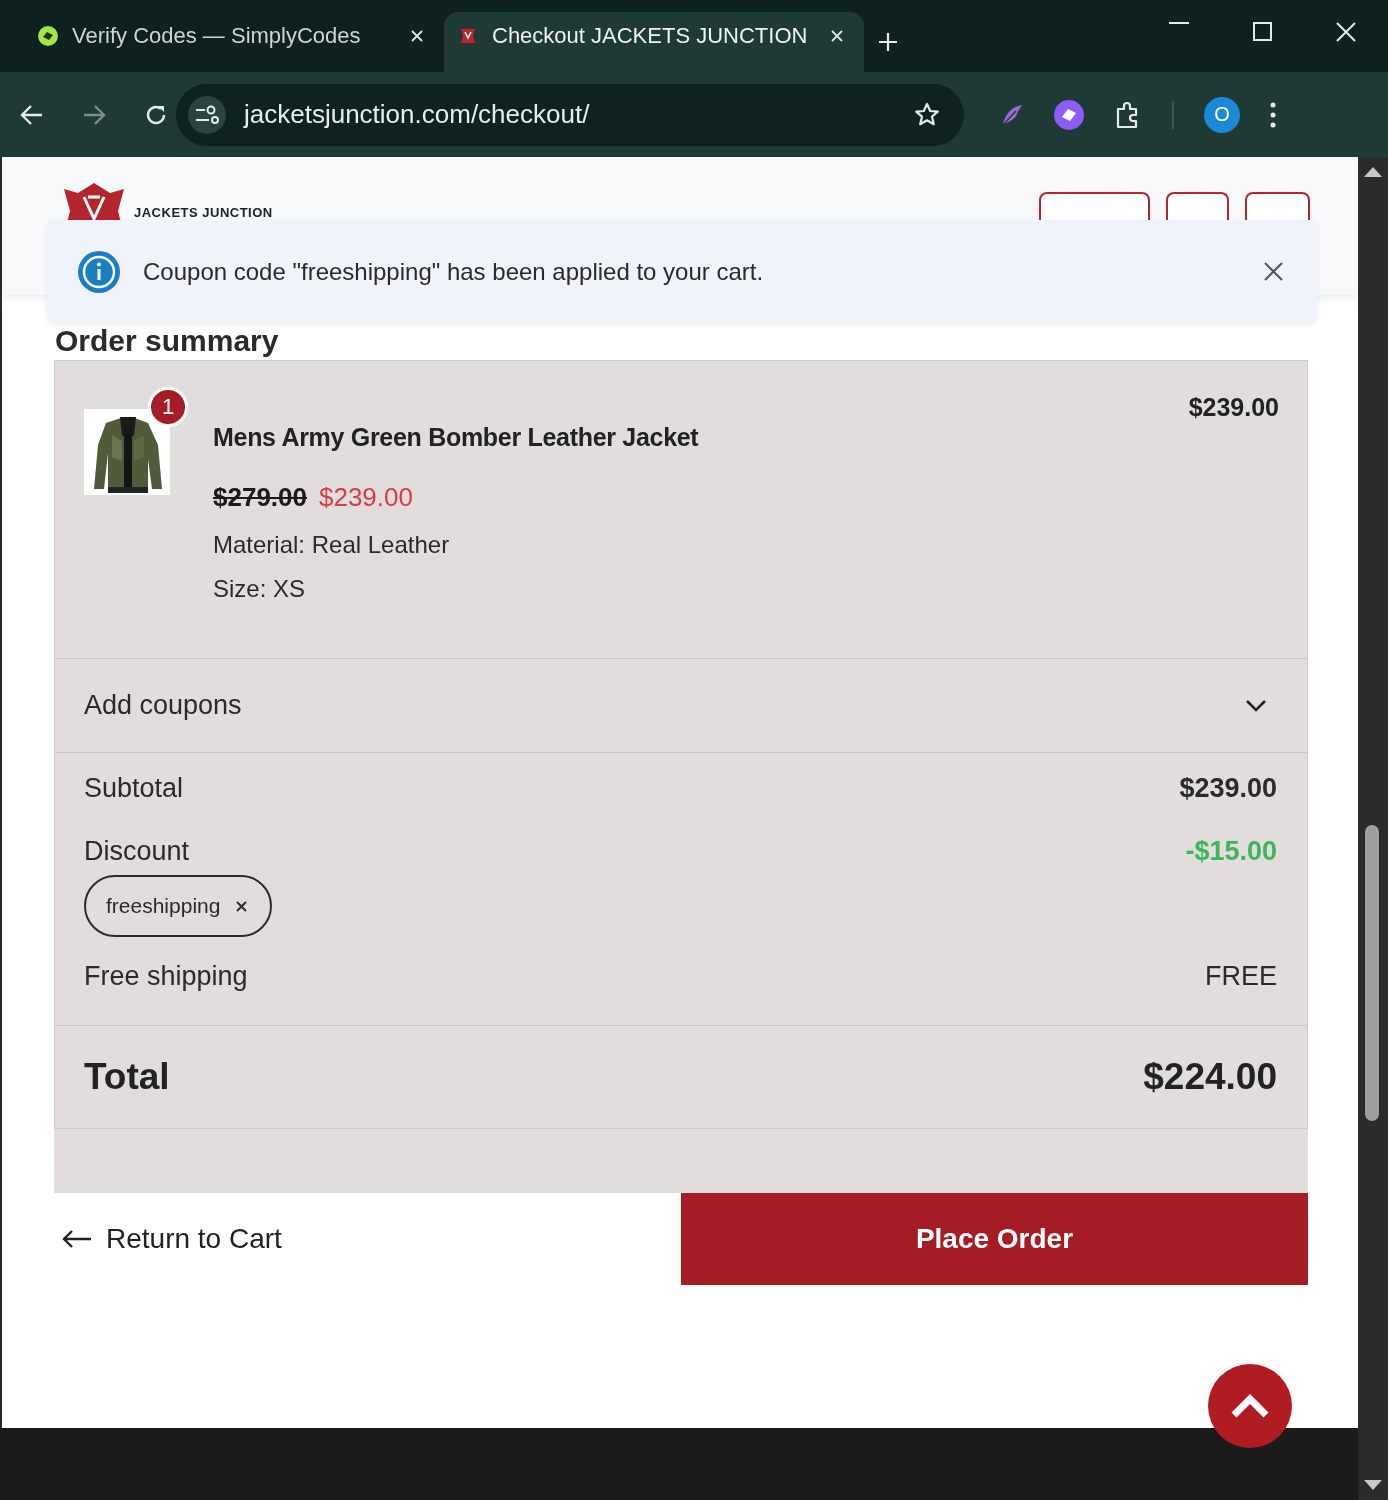  I want to click on total-value: $239.00, so click(1228, 788).